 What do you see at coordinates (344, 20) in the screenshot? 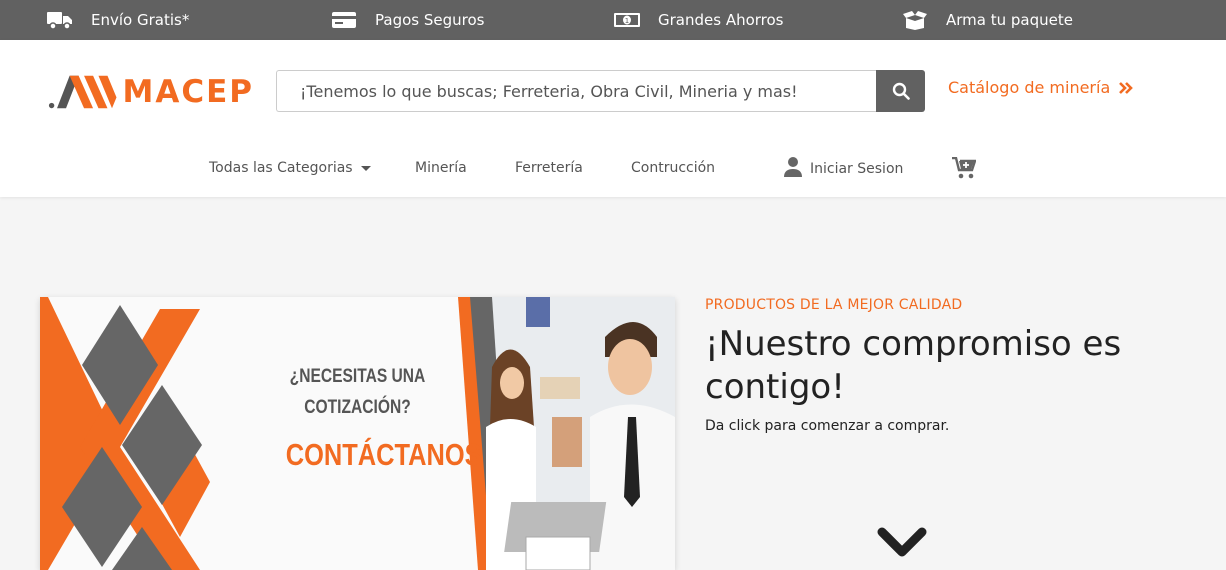
I see `credit-card-icon` at bounding box center [344, 20].